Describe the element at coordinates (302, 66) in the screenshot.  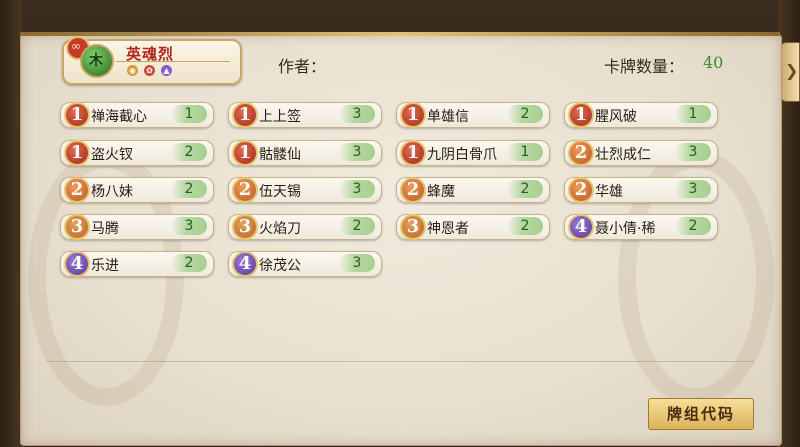
I see `author-label: 作者：` at that location.